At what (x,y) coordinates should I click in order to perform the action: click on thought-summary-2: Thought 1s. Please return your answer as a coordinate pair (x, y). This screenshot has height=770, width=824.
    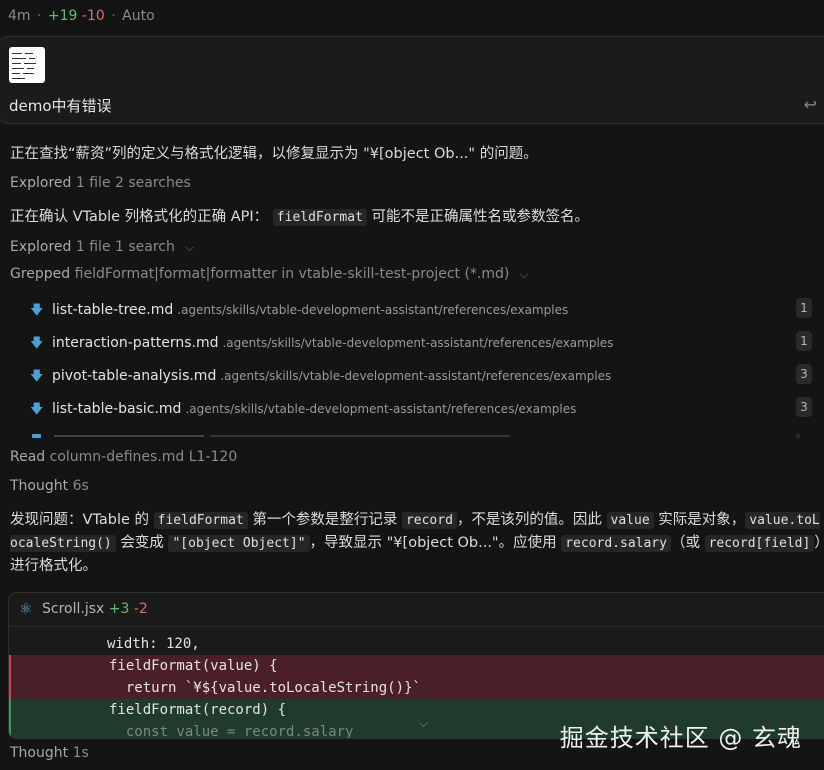
    Looking at the image, I should click on (49, 753).